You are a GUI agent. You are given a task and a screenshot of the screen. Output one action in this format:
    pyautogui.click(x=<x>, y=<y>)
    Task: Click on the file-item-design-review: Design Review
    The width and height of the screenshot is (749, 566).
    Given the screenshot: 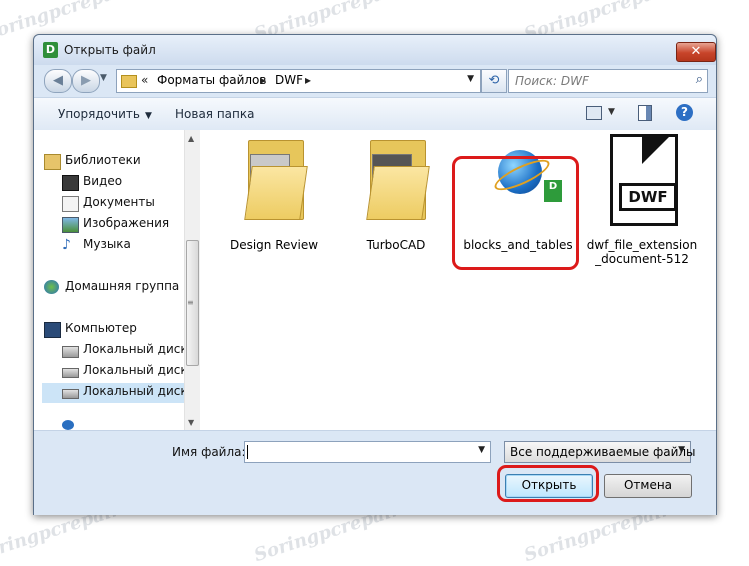 What is the action you would take?
    pyautogui.click(x=274, y=200)
    